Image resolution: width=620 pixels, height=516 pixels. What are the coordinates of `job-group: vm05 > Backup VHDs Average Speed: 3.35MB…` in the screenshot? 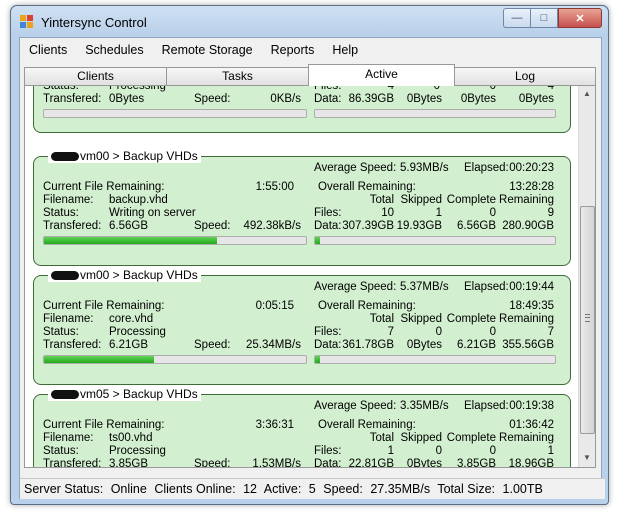 It's located at (302, 427).